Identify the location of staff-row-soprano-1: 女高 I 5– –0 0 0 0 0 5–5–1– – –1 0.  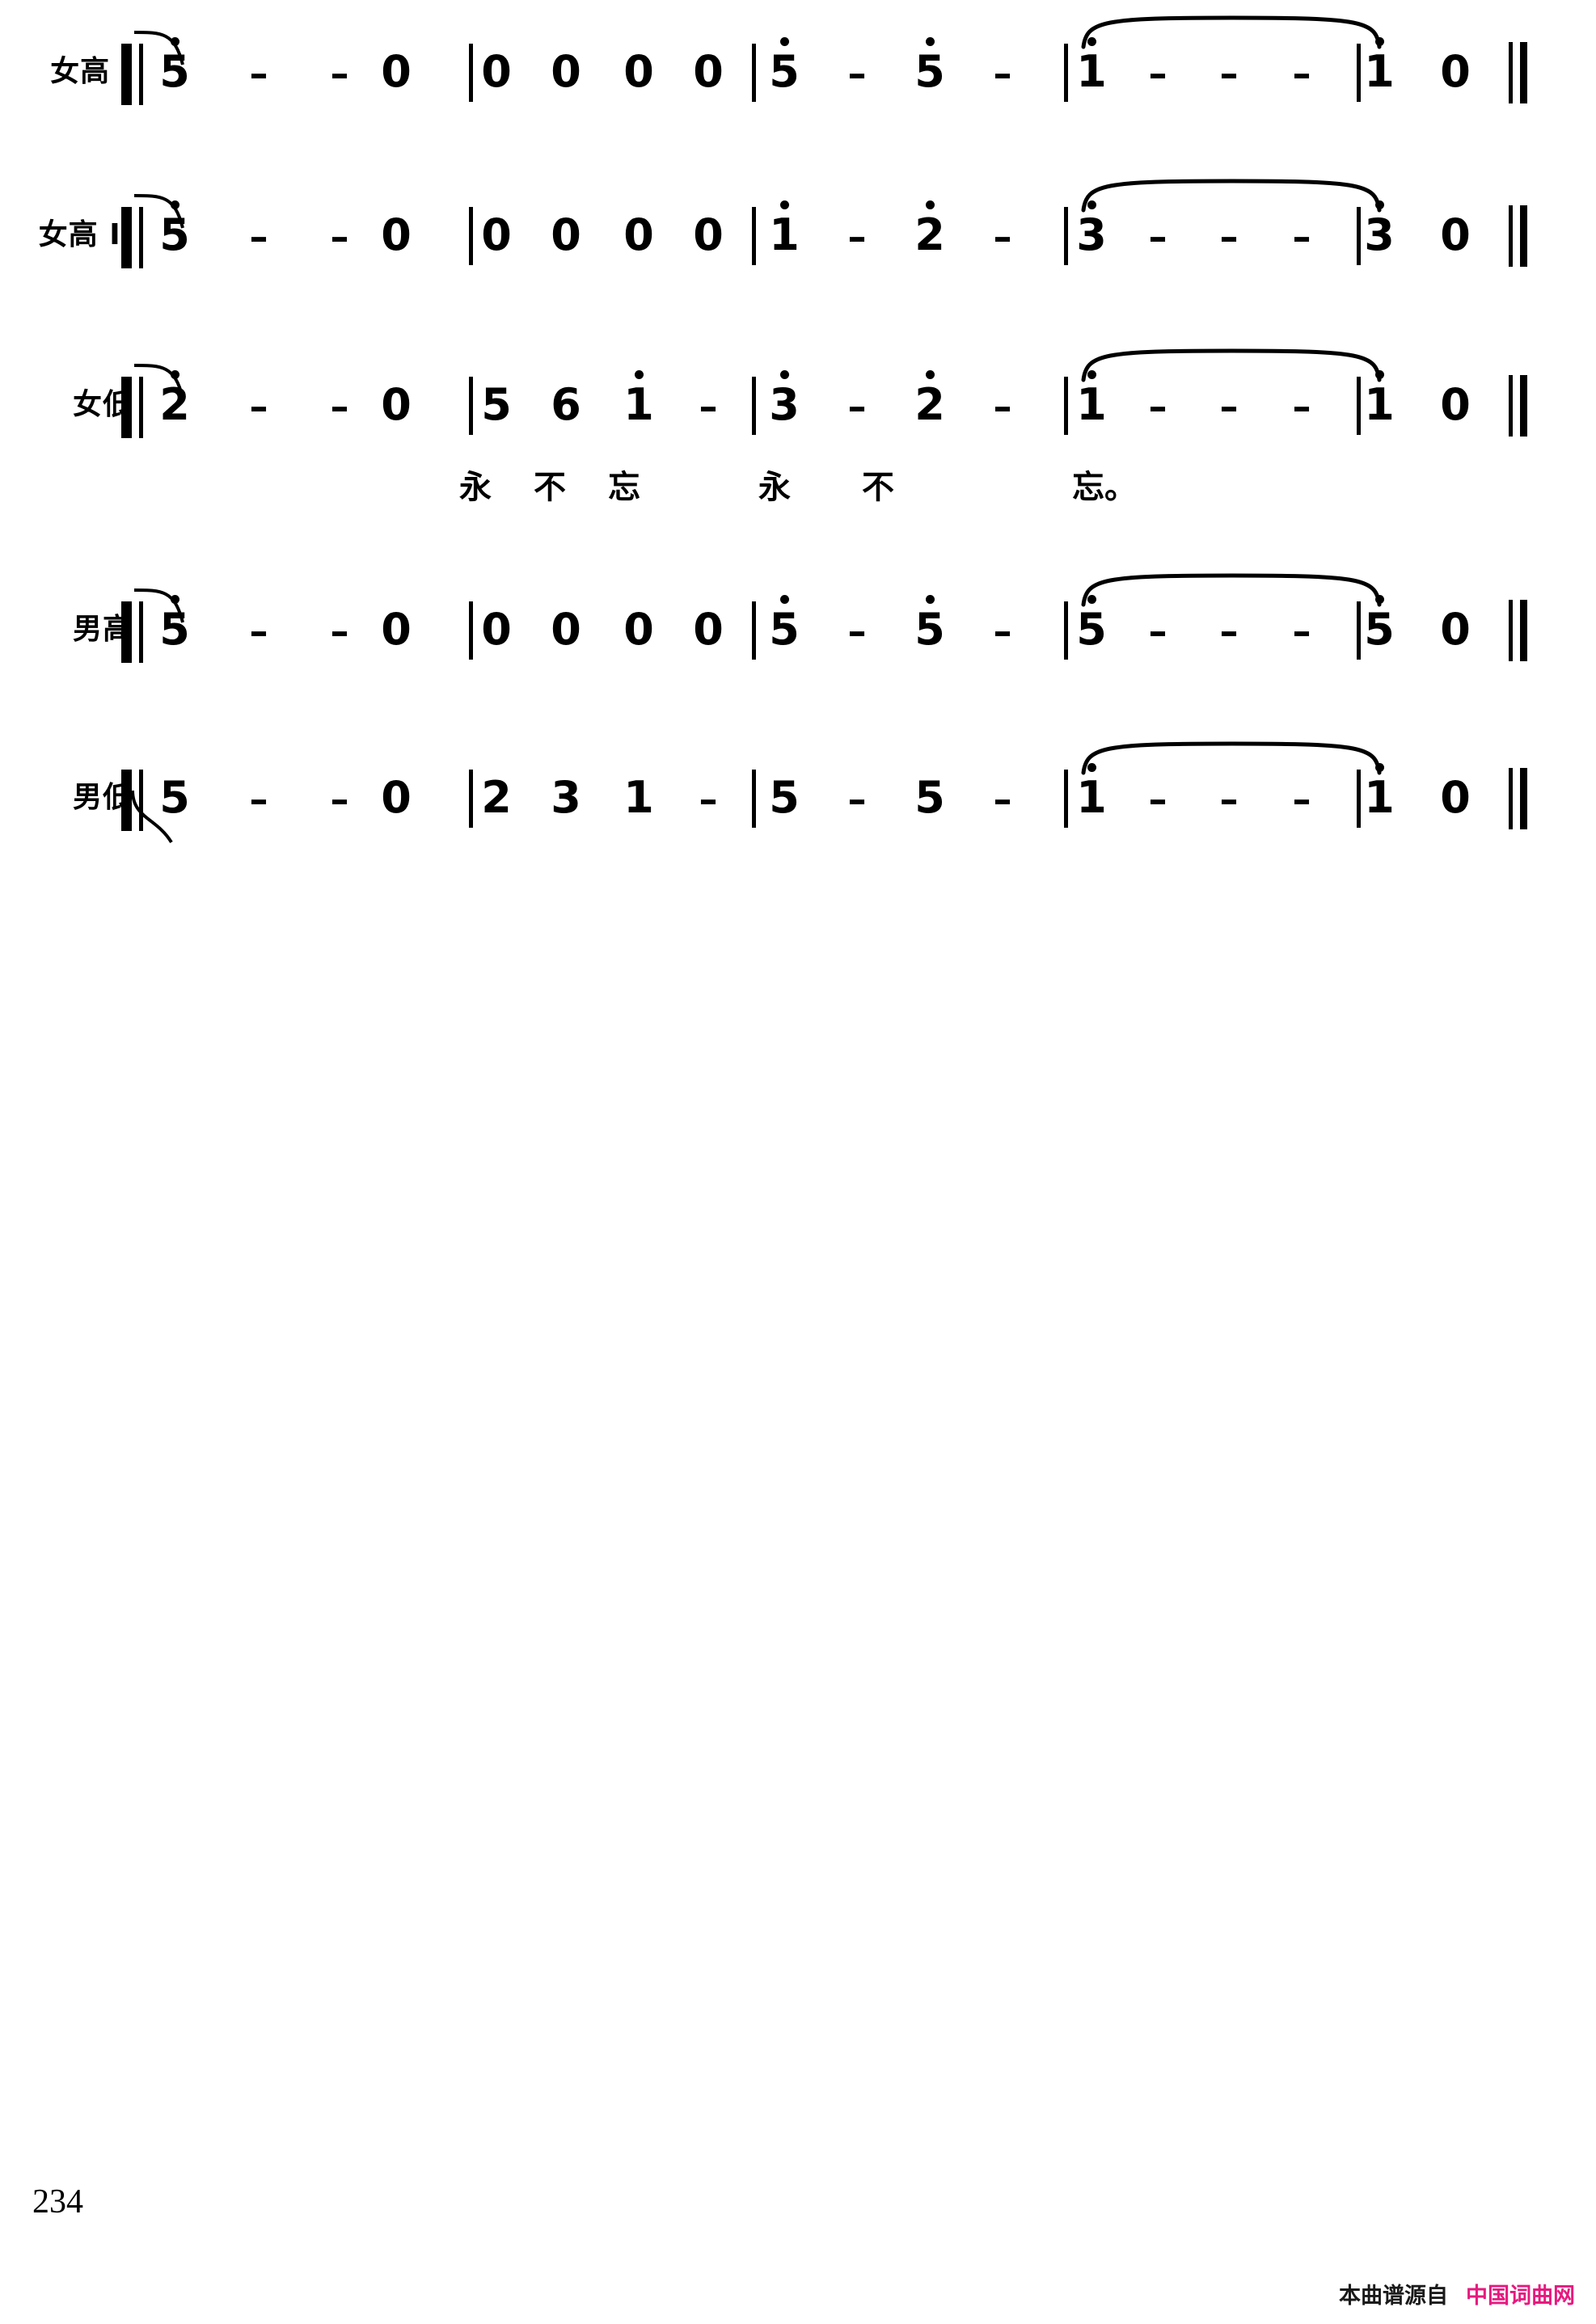
(798, 68).